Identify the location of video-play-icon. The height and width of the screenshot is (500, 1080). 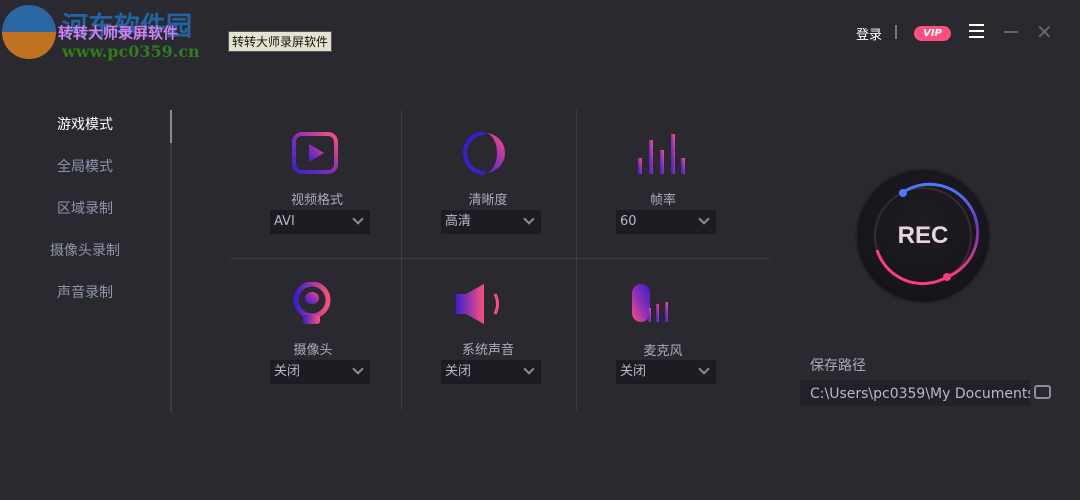
(315, 153).